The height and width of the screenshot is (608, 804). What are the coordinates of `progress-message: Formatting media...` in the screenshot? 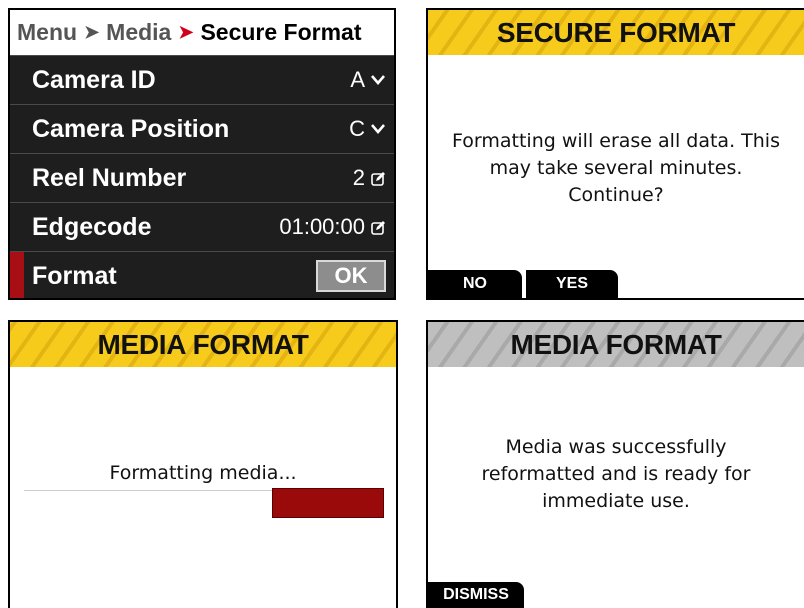 It's located at (203, 473).